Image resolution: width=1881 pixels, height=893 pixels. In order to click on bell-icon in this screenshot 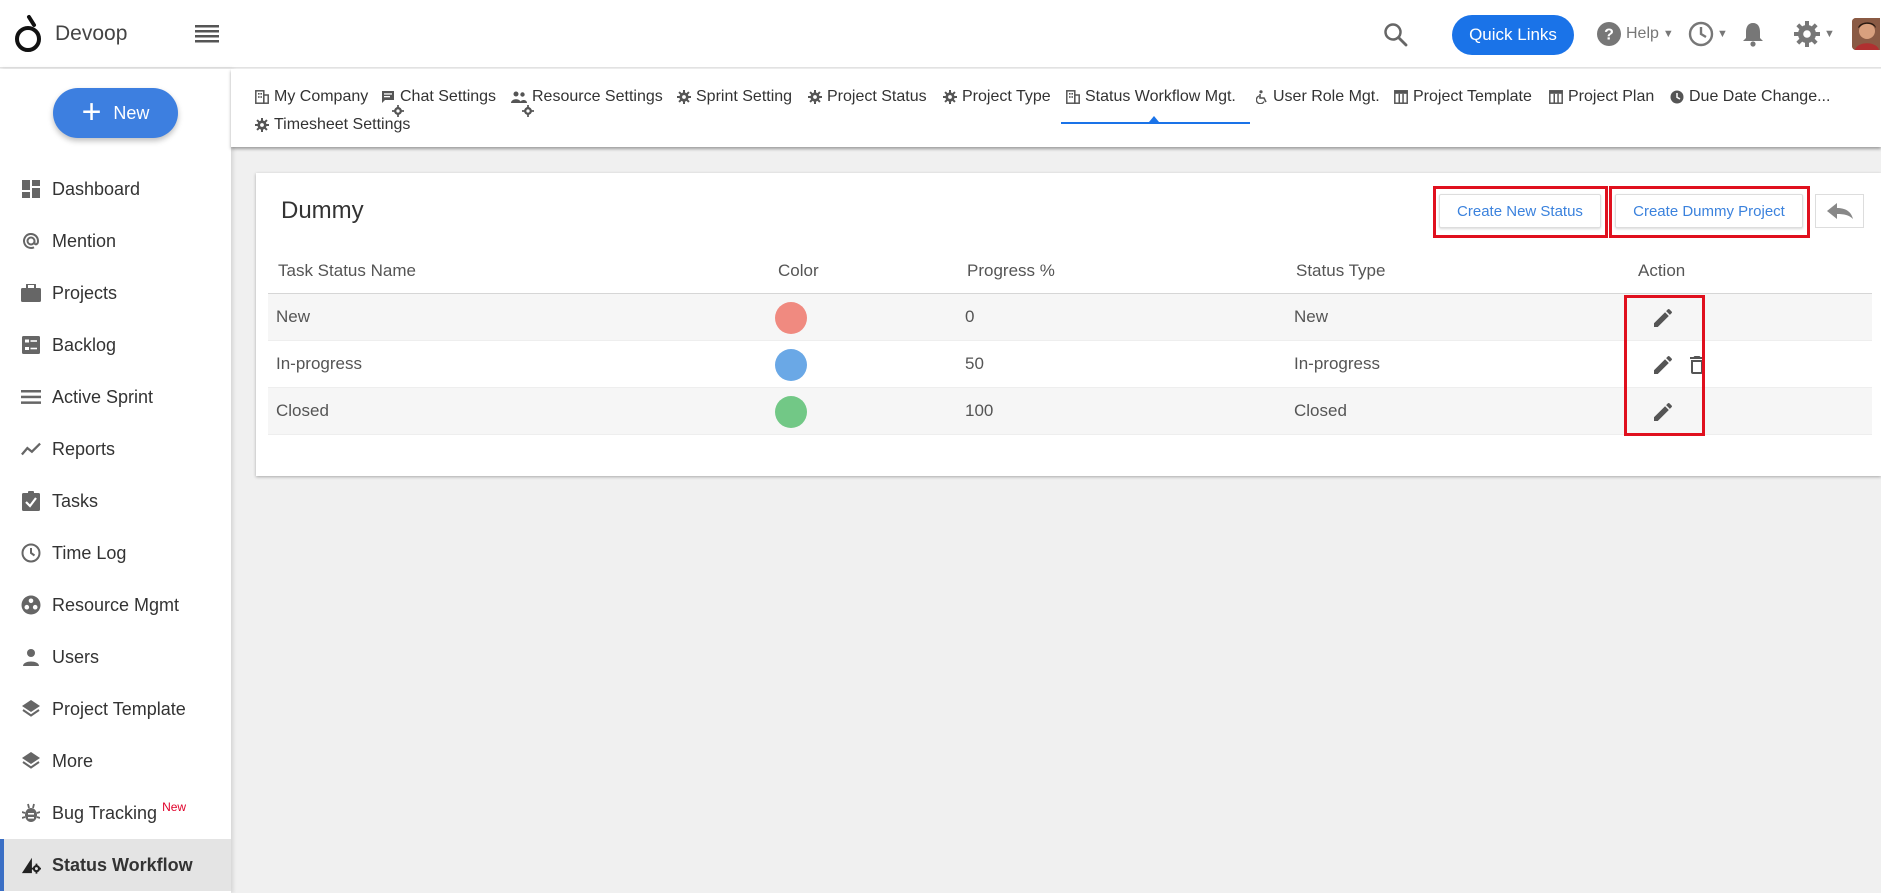, I will do `click(1753, 34)`.